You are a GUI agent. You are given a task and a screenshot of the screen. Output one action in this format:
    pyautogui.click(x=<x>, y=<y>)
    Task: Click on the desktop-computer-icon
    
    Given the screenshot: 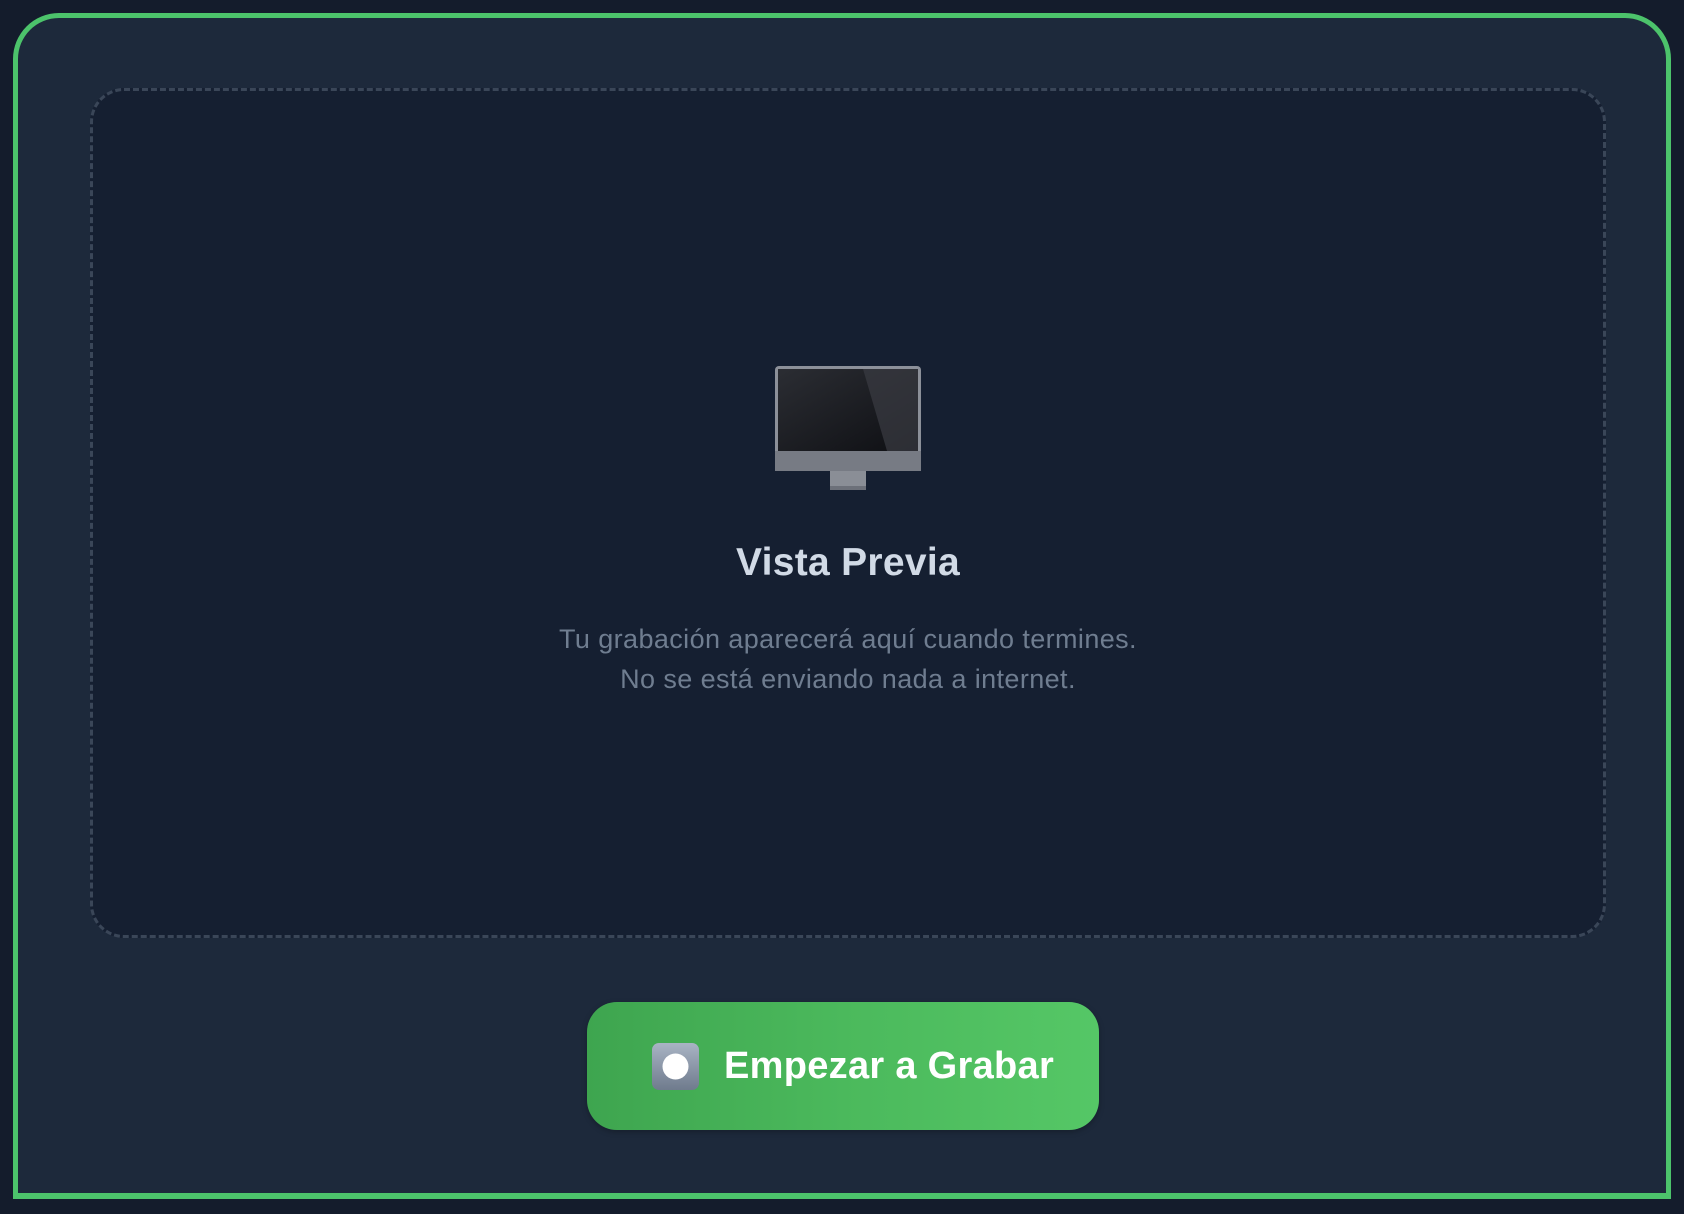 What is the action you would take?
    pyautogui.click(x=848, y=428)
    